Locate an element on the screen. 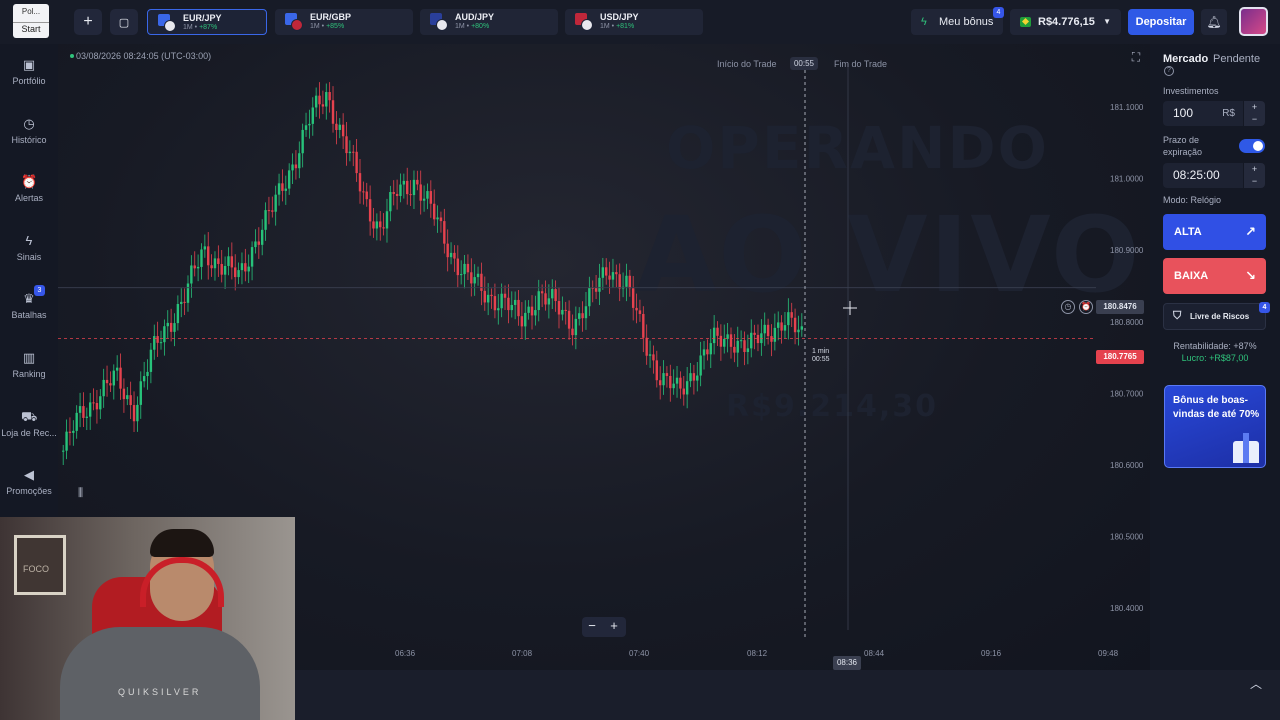  up-button: ALTA ↗ is located at coordinates (1214, 232).